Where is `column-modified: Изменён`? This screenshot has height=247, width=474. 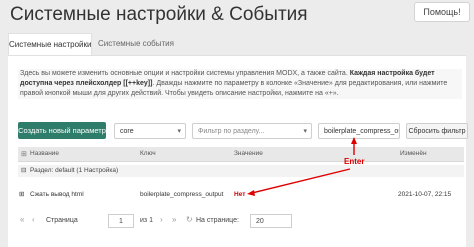 column-modified: Изменён is located at coordinates (413, 153).